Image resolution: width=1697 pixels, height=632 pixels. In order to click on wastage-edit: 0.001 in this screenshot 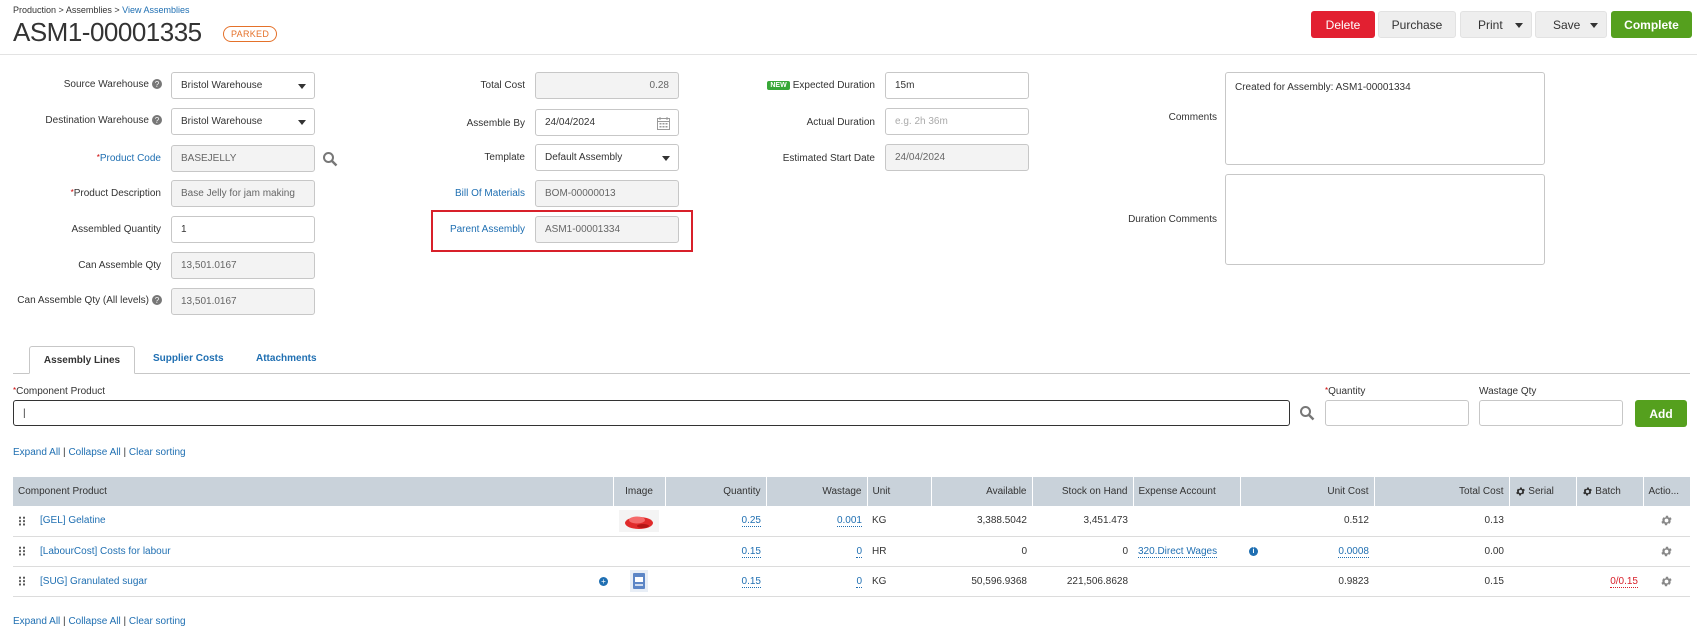, I will do `click(849, 521)`.